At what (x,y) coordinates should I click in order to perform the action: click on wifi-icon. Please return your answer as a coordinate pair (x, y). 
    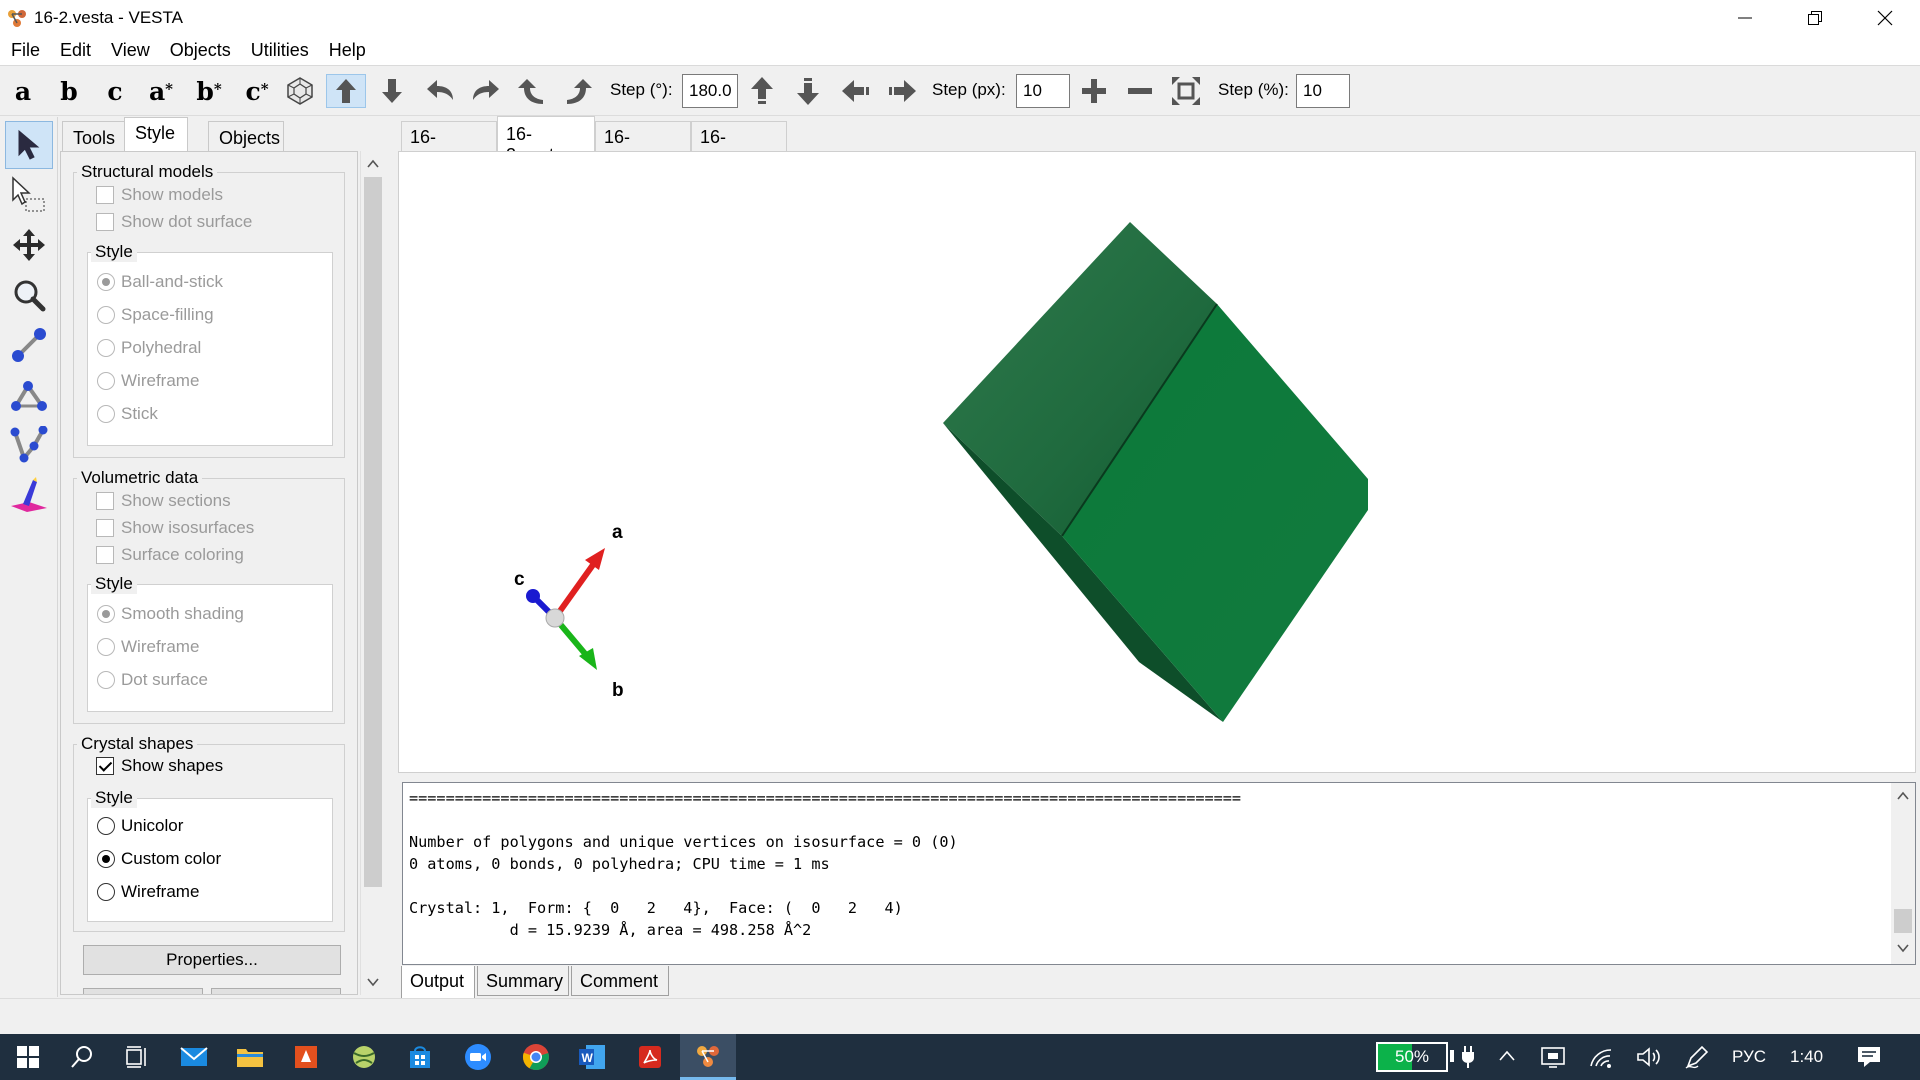
    Looking at the image, I should click on (1601, 1057).